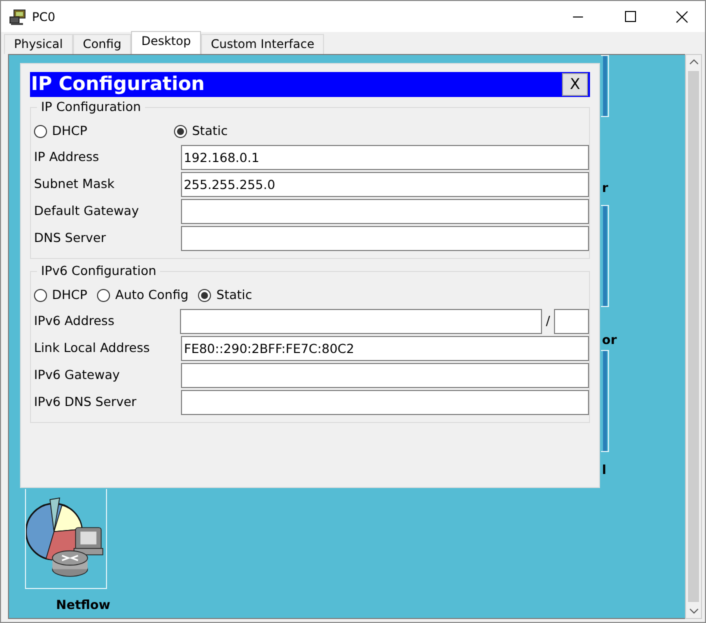 This screenshot has height=623, width=706. I want to click on field-label: IPv6 DNS Server, so click(86, 402).